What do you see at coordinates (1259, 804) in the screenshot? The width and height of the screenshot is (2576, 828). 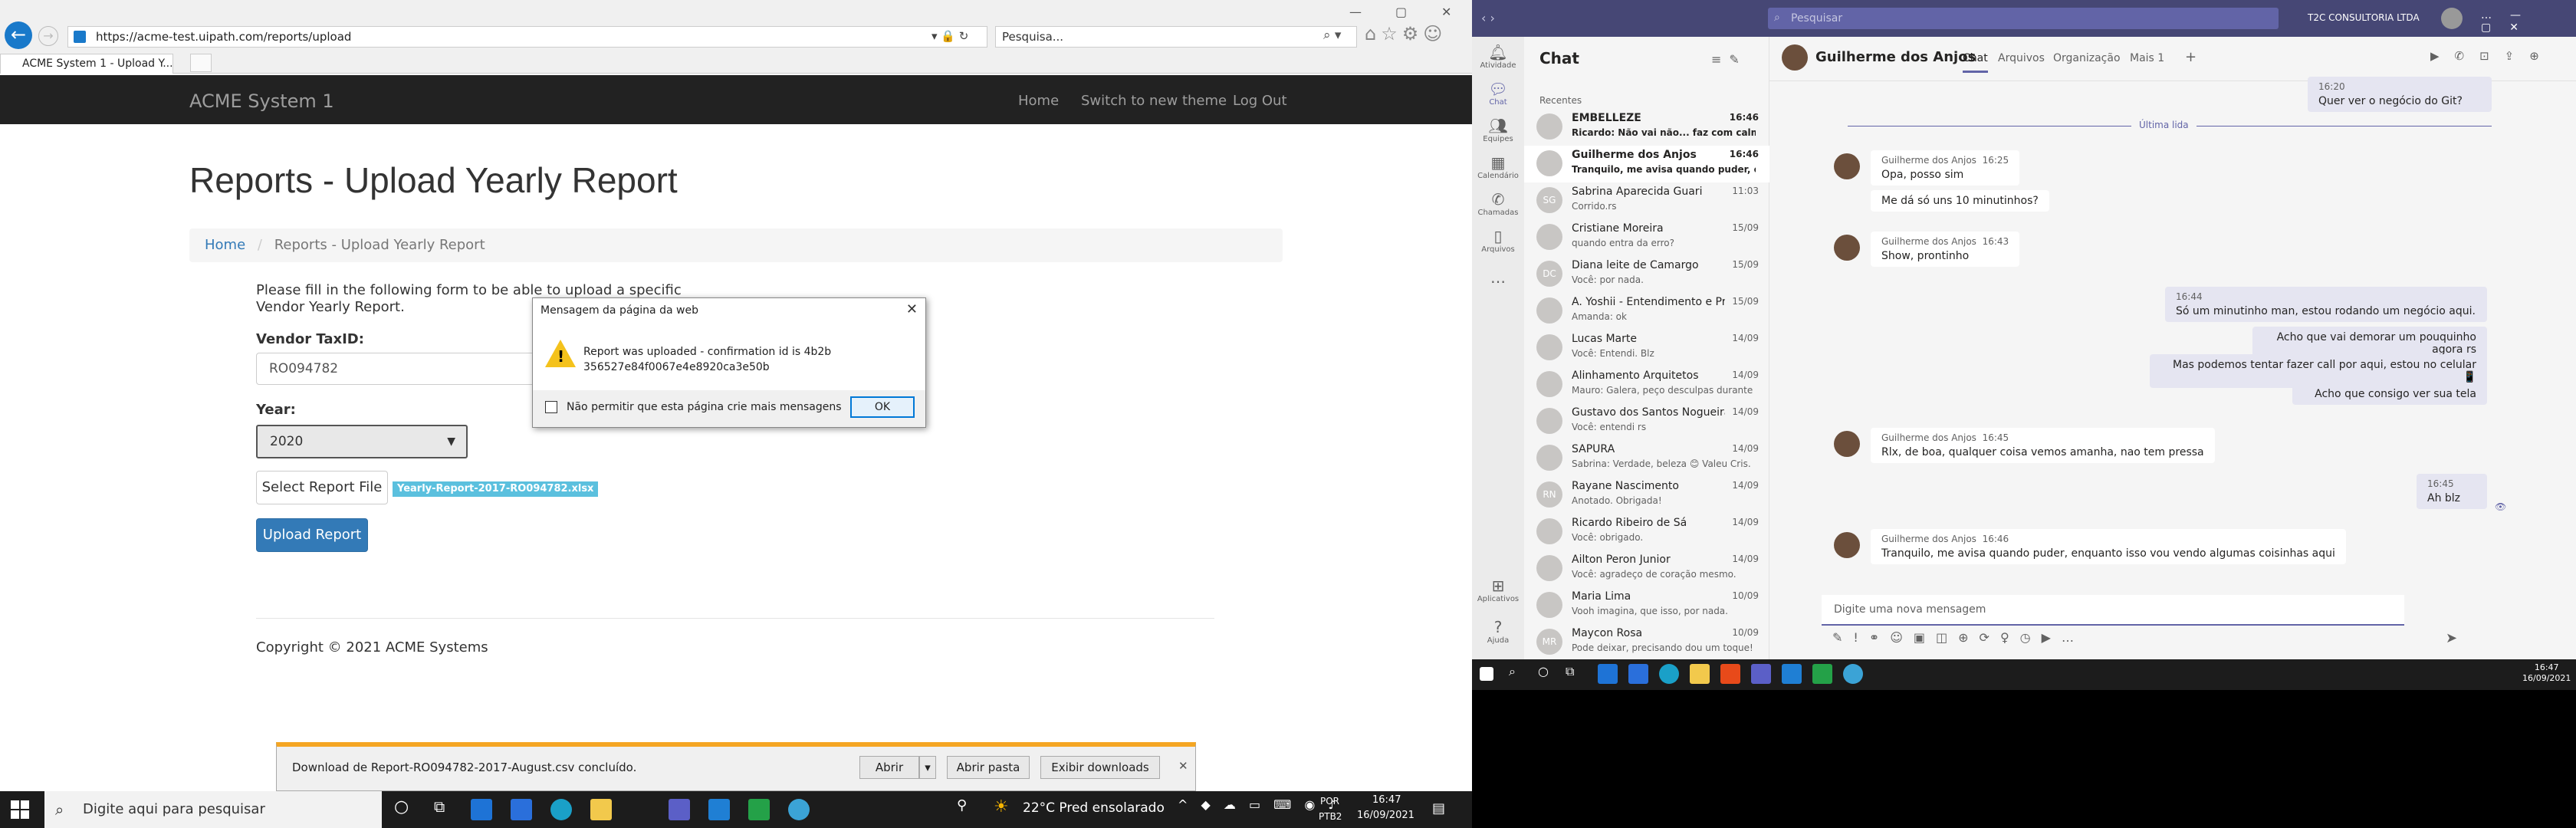 I see `tray-icons: ^ ◆ ☁ ▭ ⌨ ◉ ♪` at bounding box center [1259, 804].